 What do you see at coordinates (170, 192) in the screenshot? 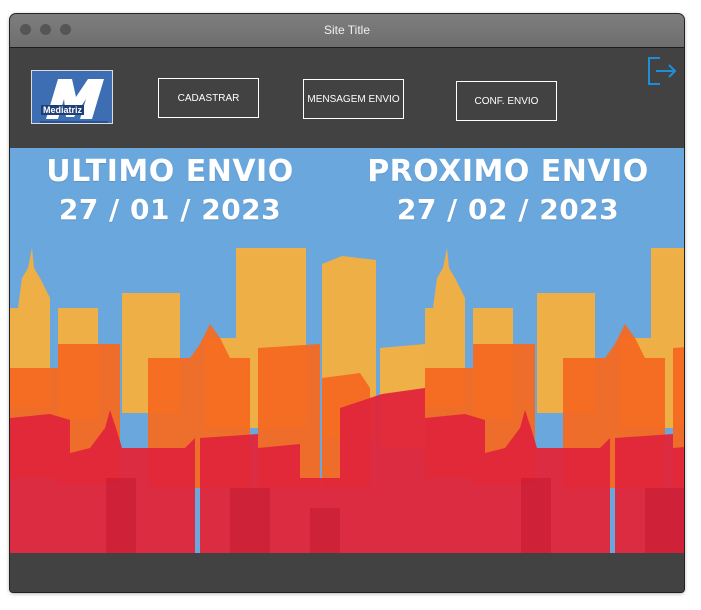
I see `ultimo-envio-block: ULTIMO ENVIO 27 / 01 / 2023` at bounding box center [170, 192].